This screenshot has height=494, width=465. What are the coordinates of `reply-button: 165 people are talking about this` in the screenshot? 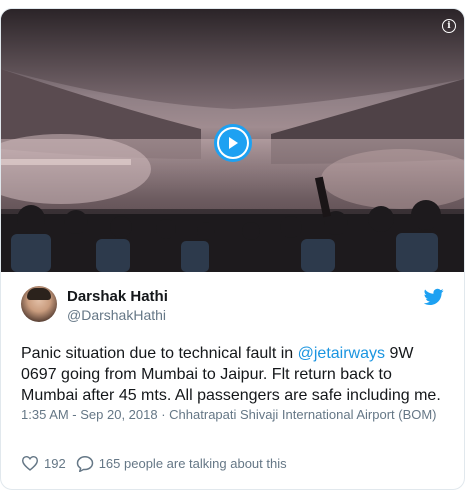 It's located at (181, 463).